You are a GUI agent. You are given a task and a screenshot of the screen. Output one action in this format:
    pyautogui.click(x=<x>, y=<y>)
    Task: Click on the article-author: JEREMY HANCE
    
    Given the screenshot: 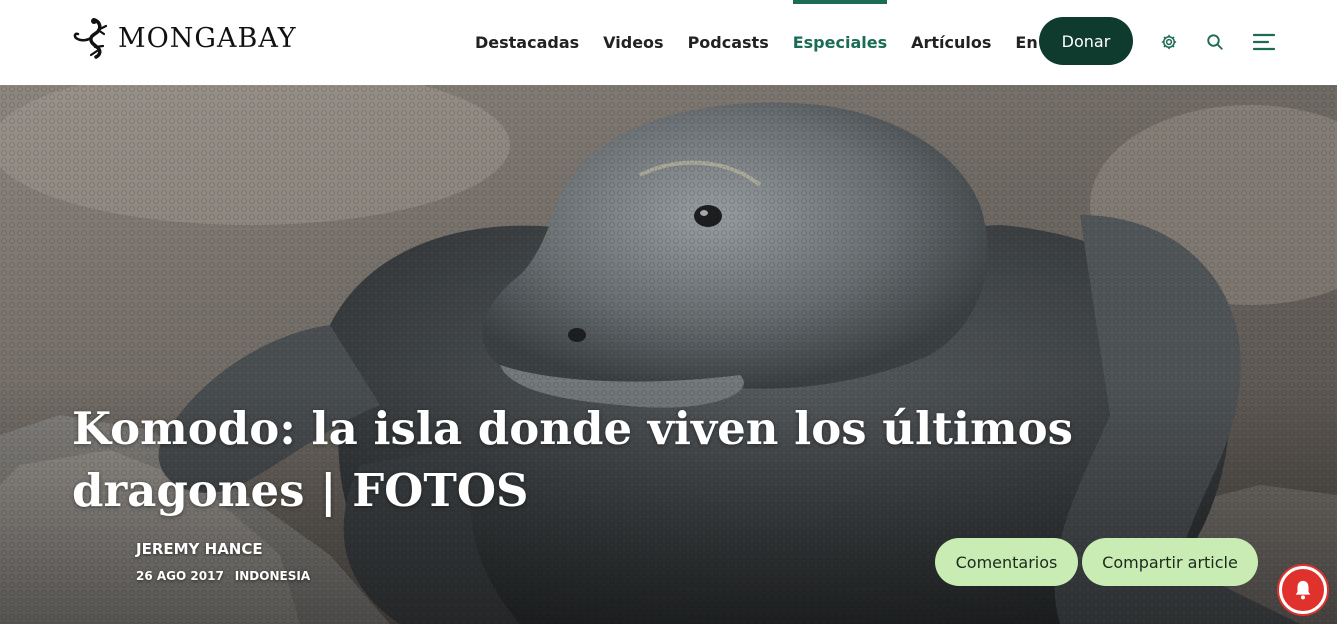 What is the action you would take?
    pyautogui.click(x=199, y=549)
    